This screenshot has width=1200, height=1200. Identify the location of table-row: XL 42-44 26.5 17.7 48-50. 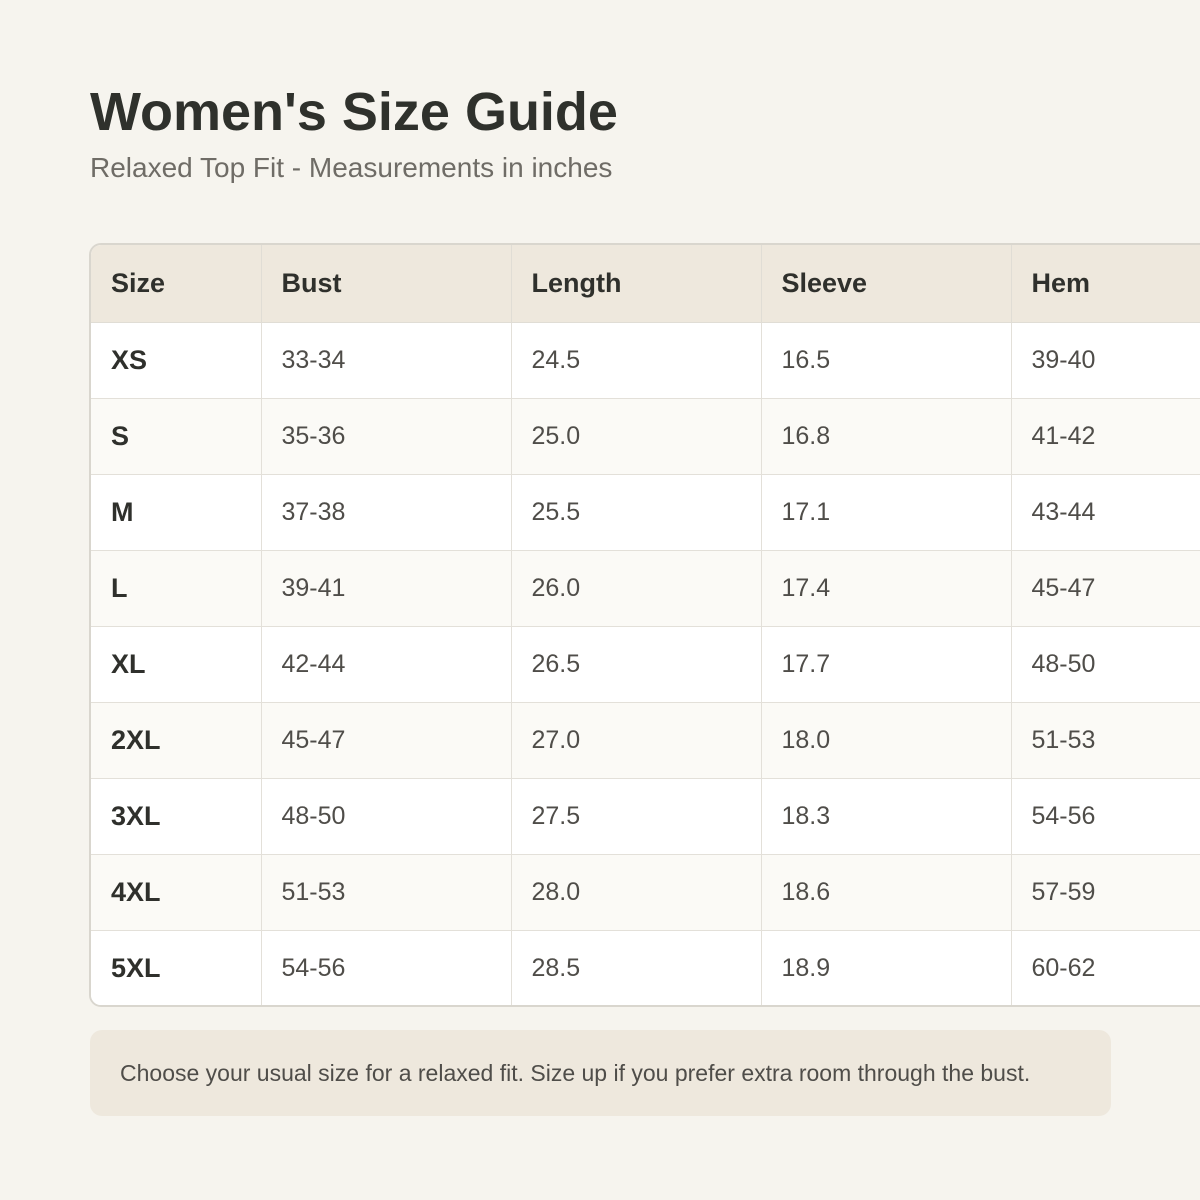
(645, 664).